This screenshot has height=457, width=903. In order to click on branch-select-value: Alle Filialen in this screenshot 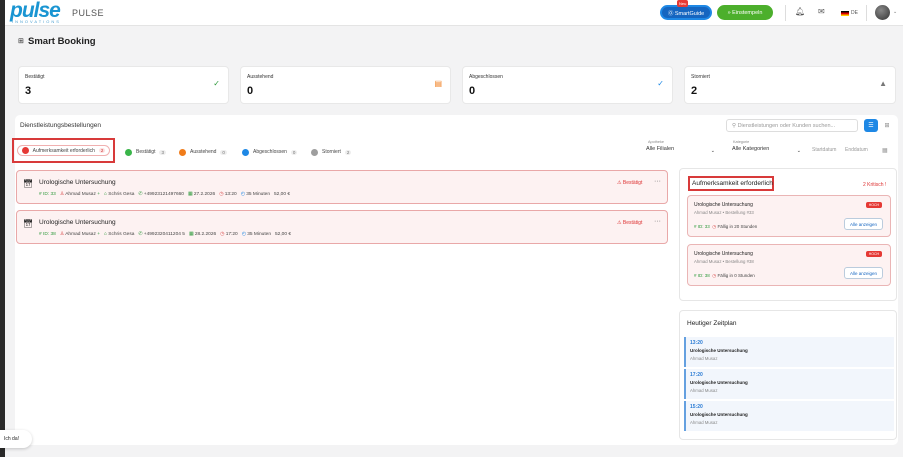, I will do `click(660, 149)`.